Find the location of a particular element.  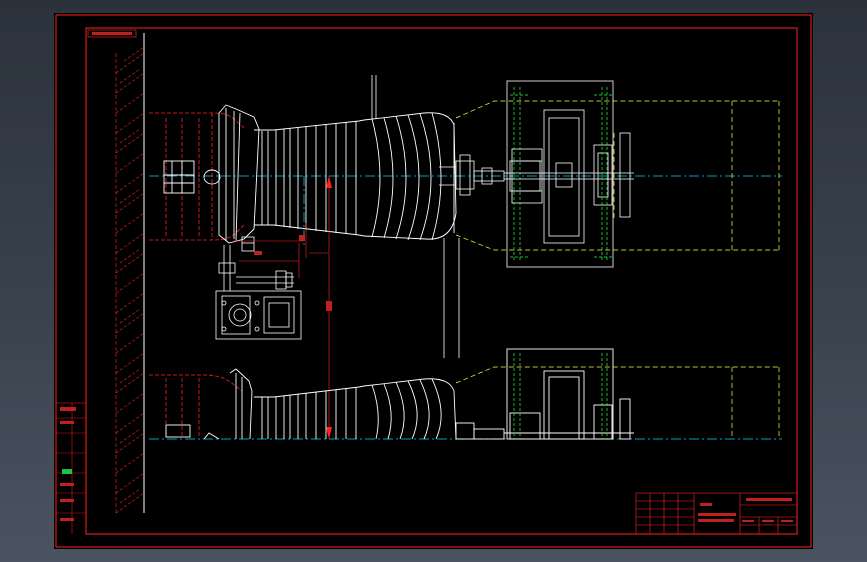

wall-section is located at coordinates (130, 273).